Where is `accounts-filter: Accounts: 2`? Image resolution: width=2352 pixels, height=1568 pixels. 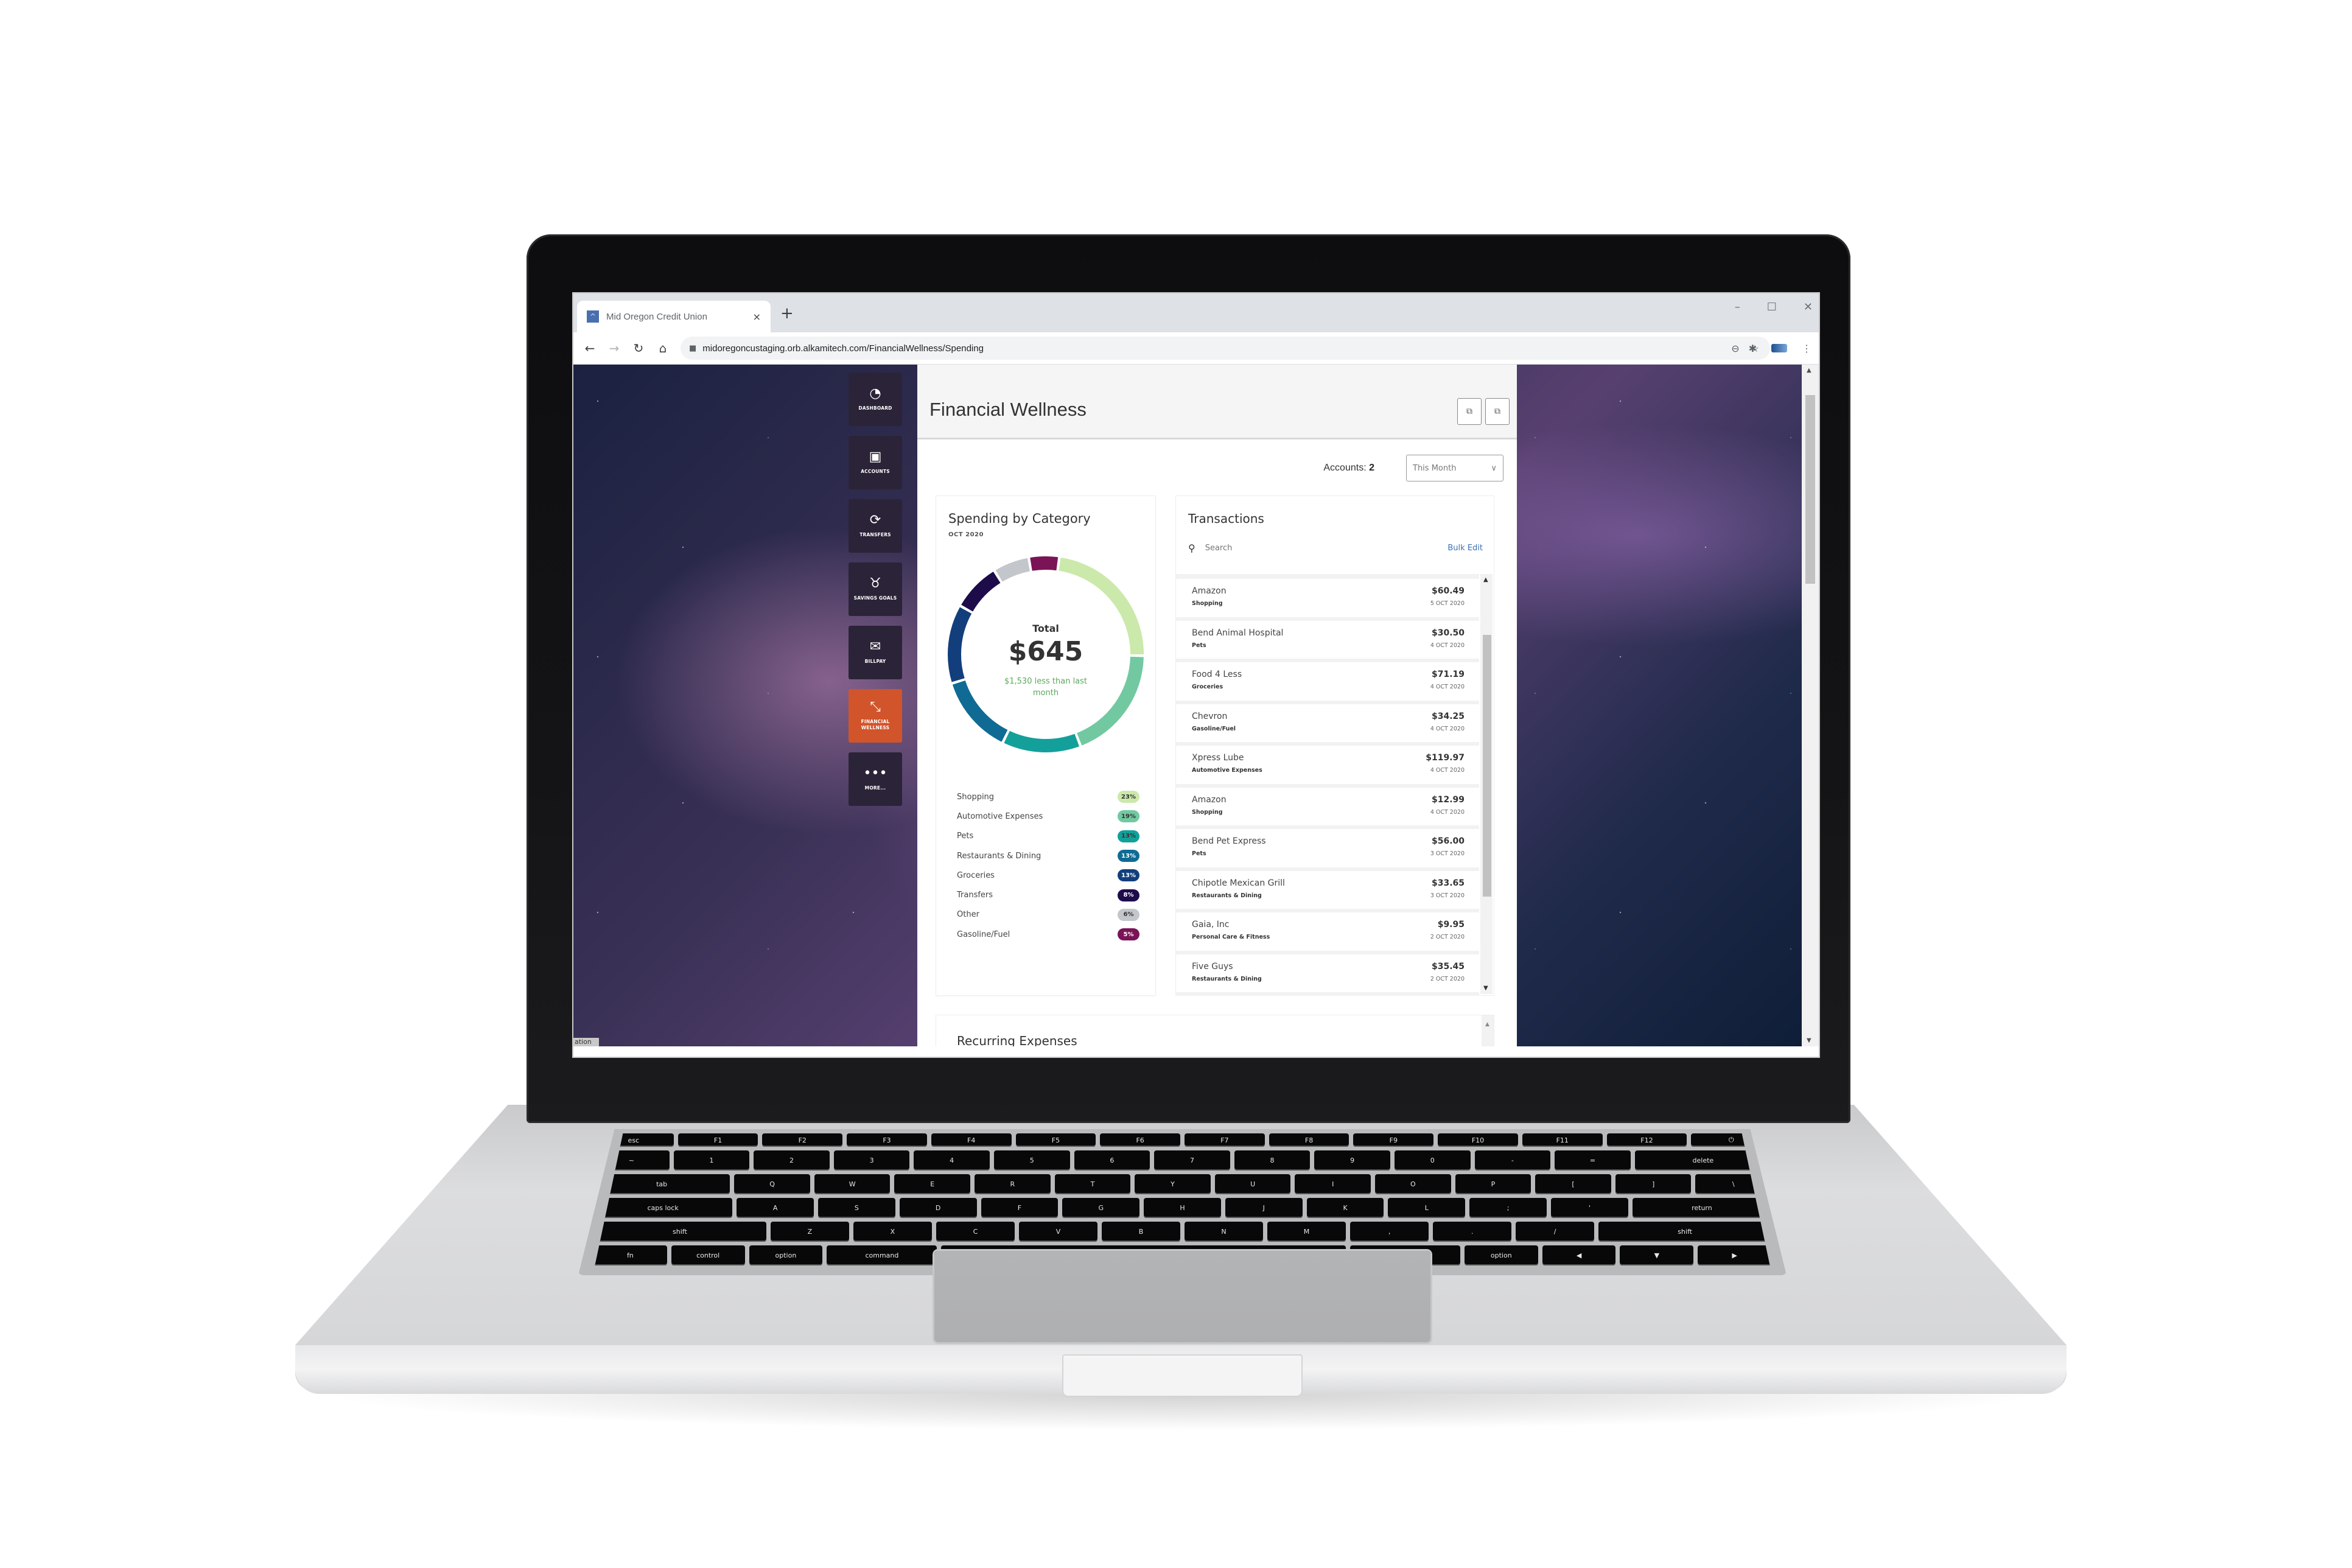
accounts-filter: Accounts: 2 is located at coordinates (1348, 469).